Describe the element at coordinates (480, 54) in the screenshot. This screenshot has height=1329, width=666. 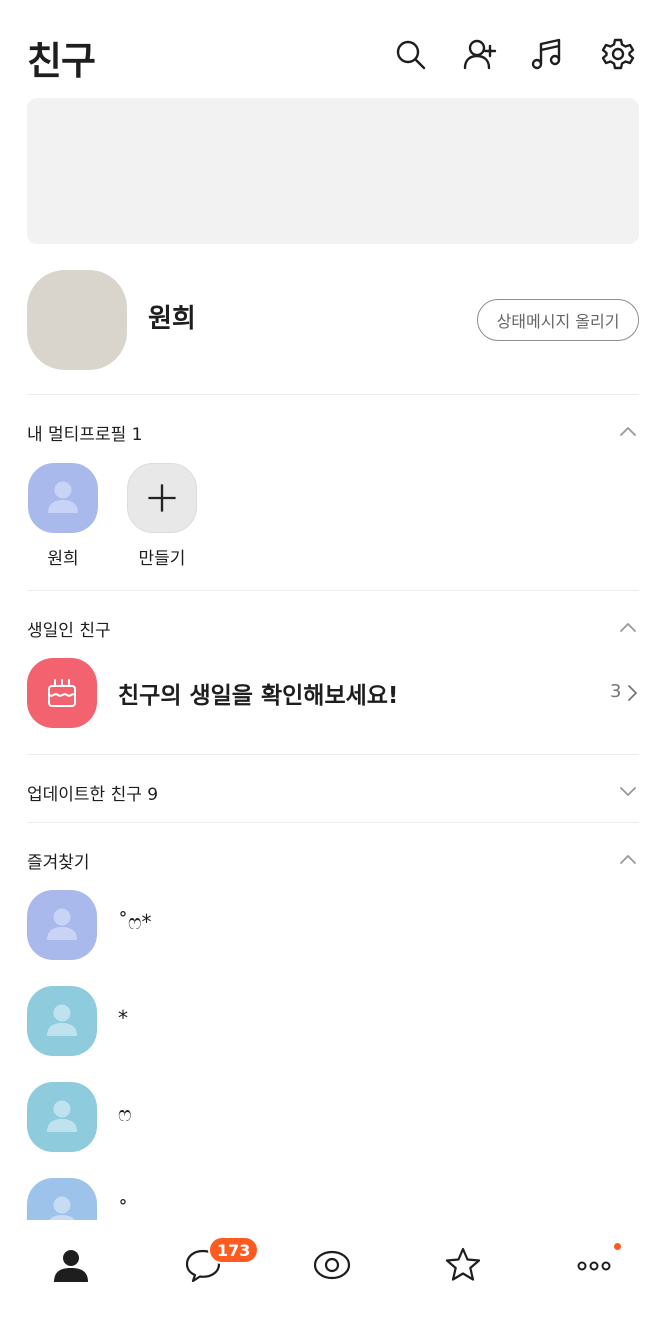
I see `add-friend-icon` at that location.